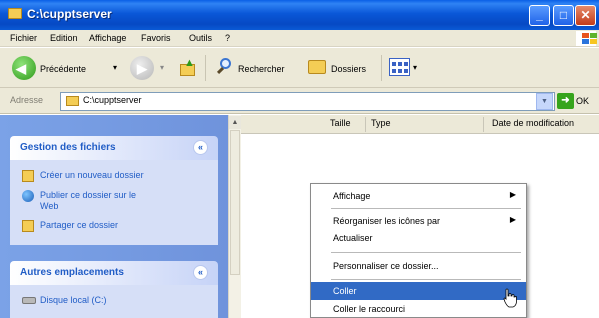 Image resolution: width=599 pixels, height=318 pixels. What do you see at coordinates (225, 67) in the screenshot?
I see `search-icon` at bounding box center [225, 67].